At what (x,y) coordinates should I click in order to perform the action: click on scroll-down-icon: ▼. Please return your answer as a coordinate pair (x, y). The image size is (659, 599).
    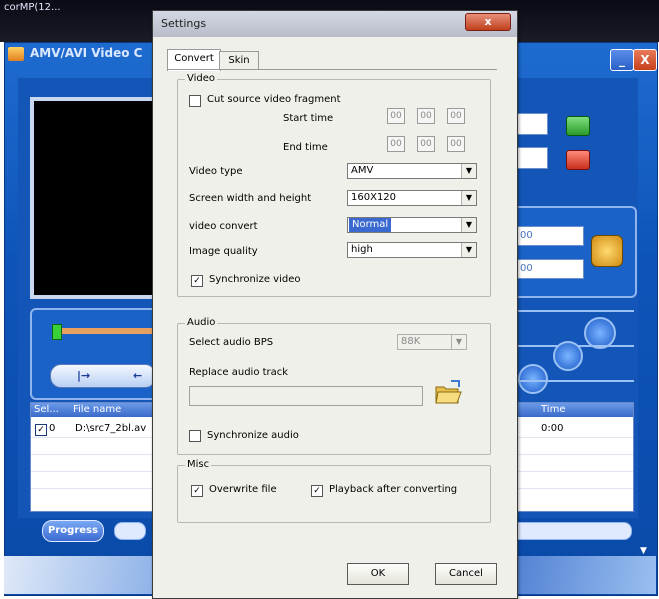
    Looking at the image, I should click on (643, 551).